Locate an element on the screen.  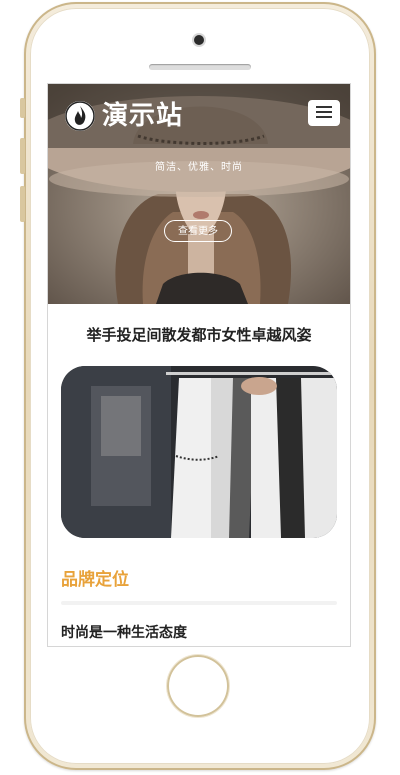
hamburger-menu-icon is located at coordinates (324, 113).